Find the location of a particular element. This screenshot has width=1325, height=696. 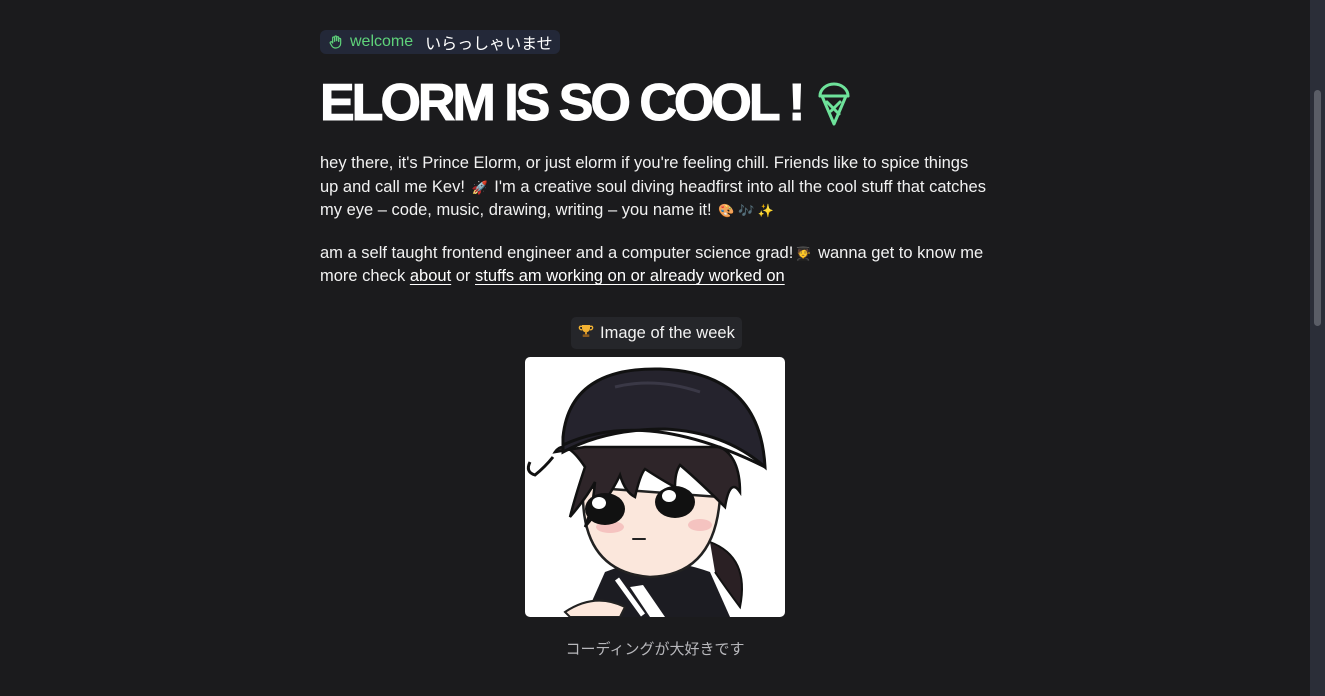

image-of-week-avatar is located at coordinates (655, 487).